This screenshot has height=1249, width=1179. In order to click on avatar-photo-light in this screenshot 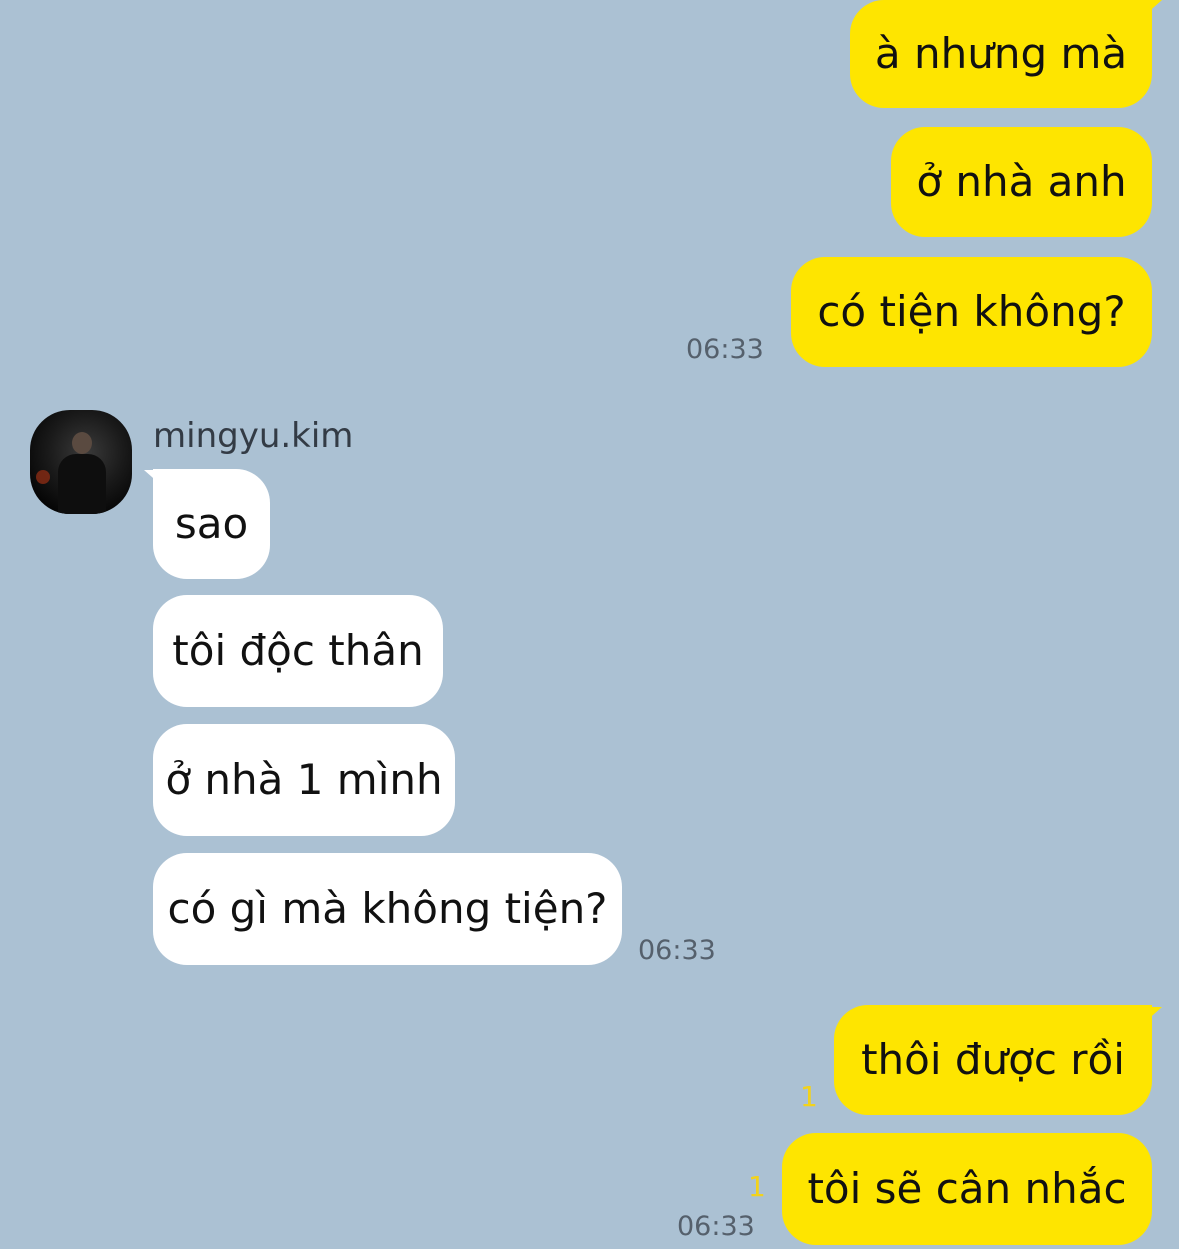, I will do `click(43, 477)`.